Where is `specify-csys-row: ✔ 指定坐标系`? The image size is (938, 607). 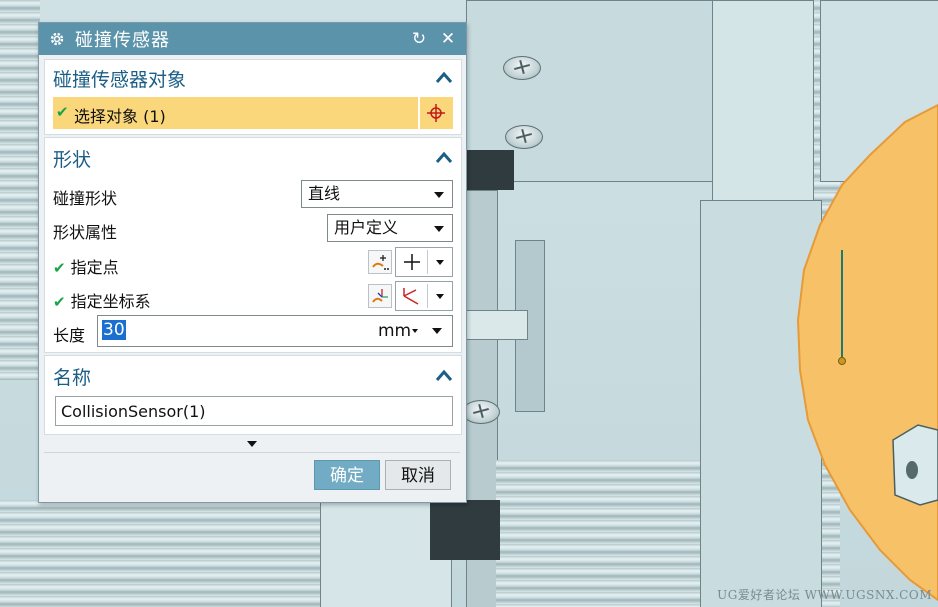 specify-csys-row: ✔ 指定坐标系 is located at coordinates (102, 300).